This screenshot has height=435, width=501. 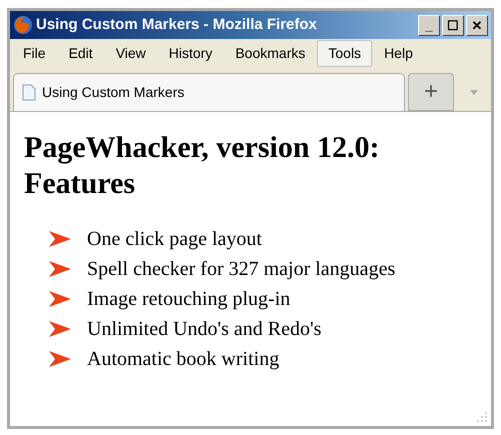 What do you see at coordinates (474, 92) in the screenshot?
I see `tab-list-caret-icon` at bounding box center [474, 92].